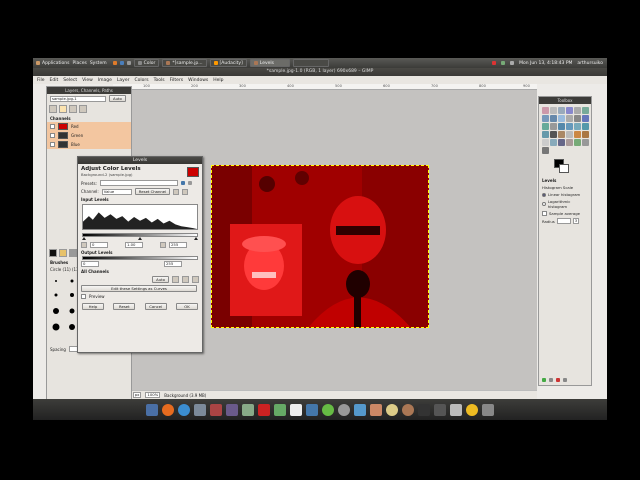 This screenshot has width=640, height=480. I want to click on weather-icon, so click(472, 409).